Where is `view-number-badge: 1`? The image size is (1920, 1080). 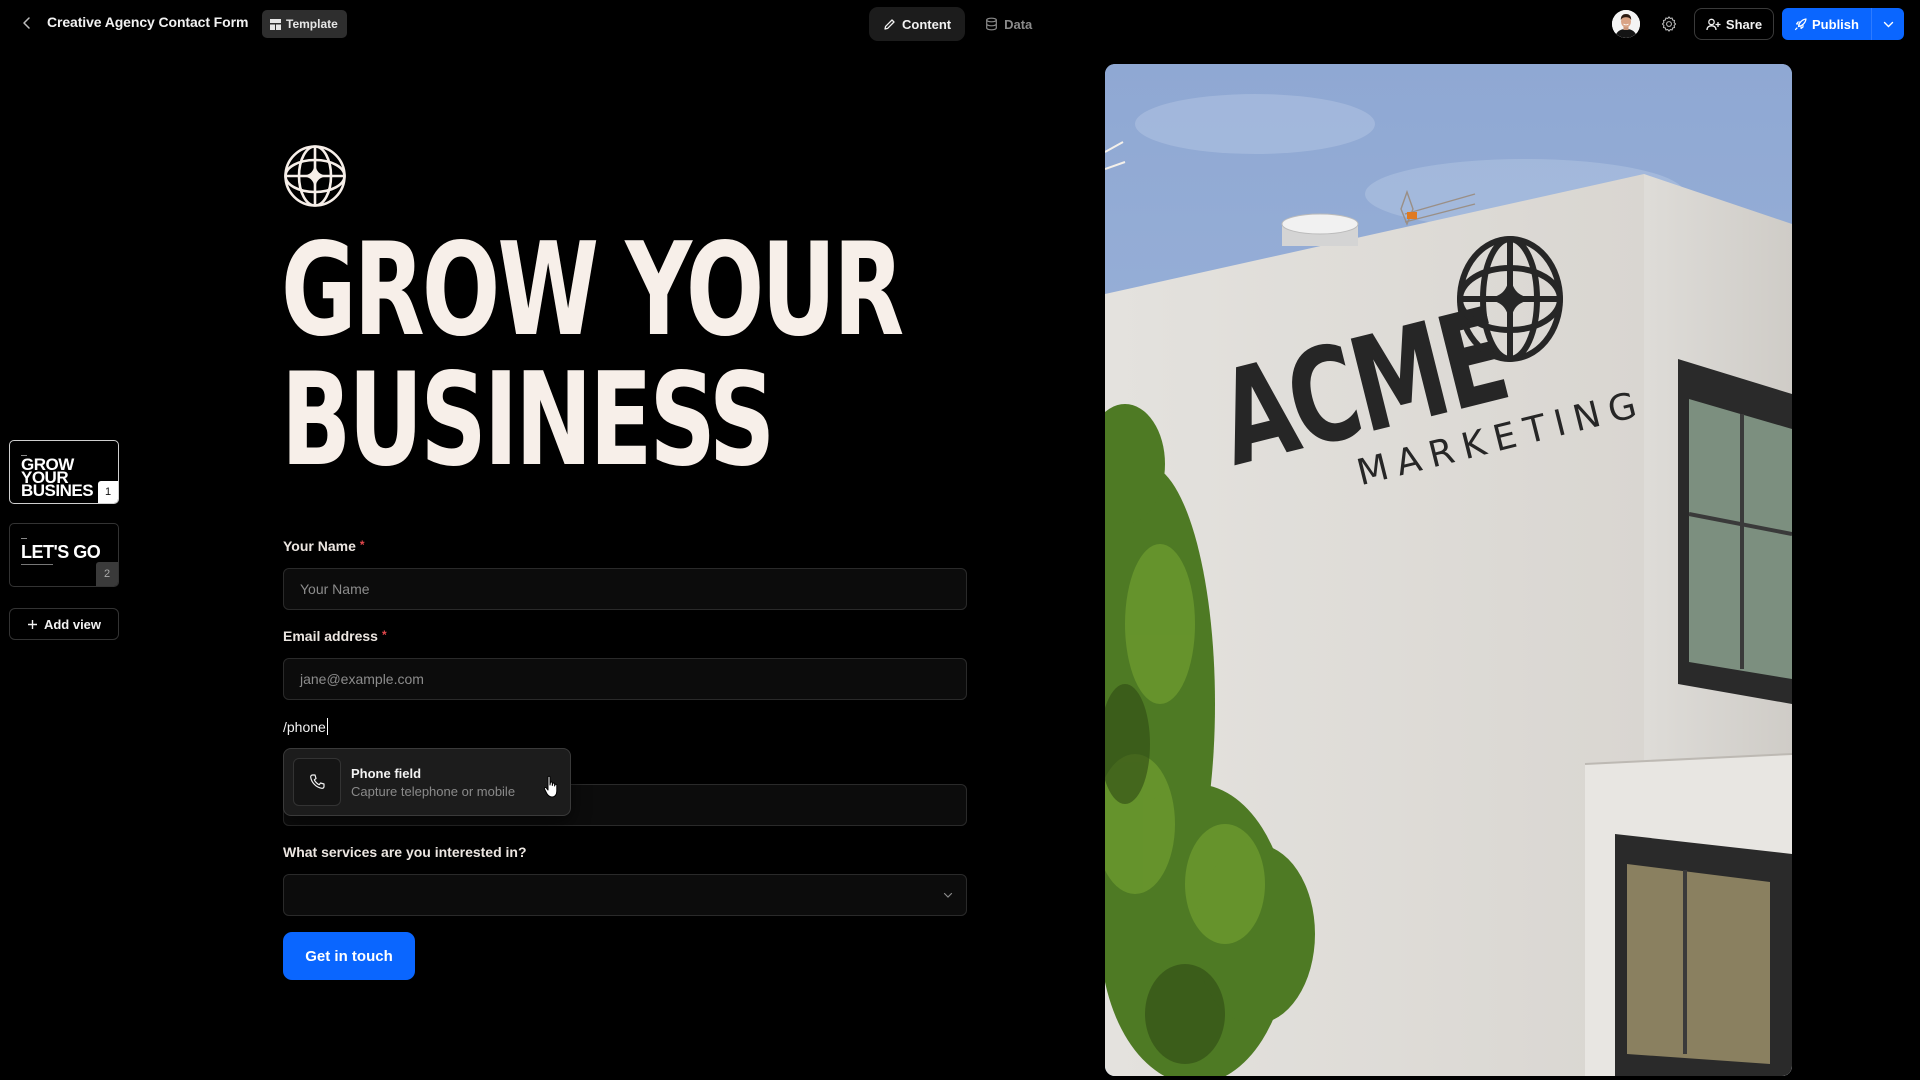
view-number-badge: 1 is located at coordinates (108, 492).